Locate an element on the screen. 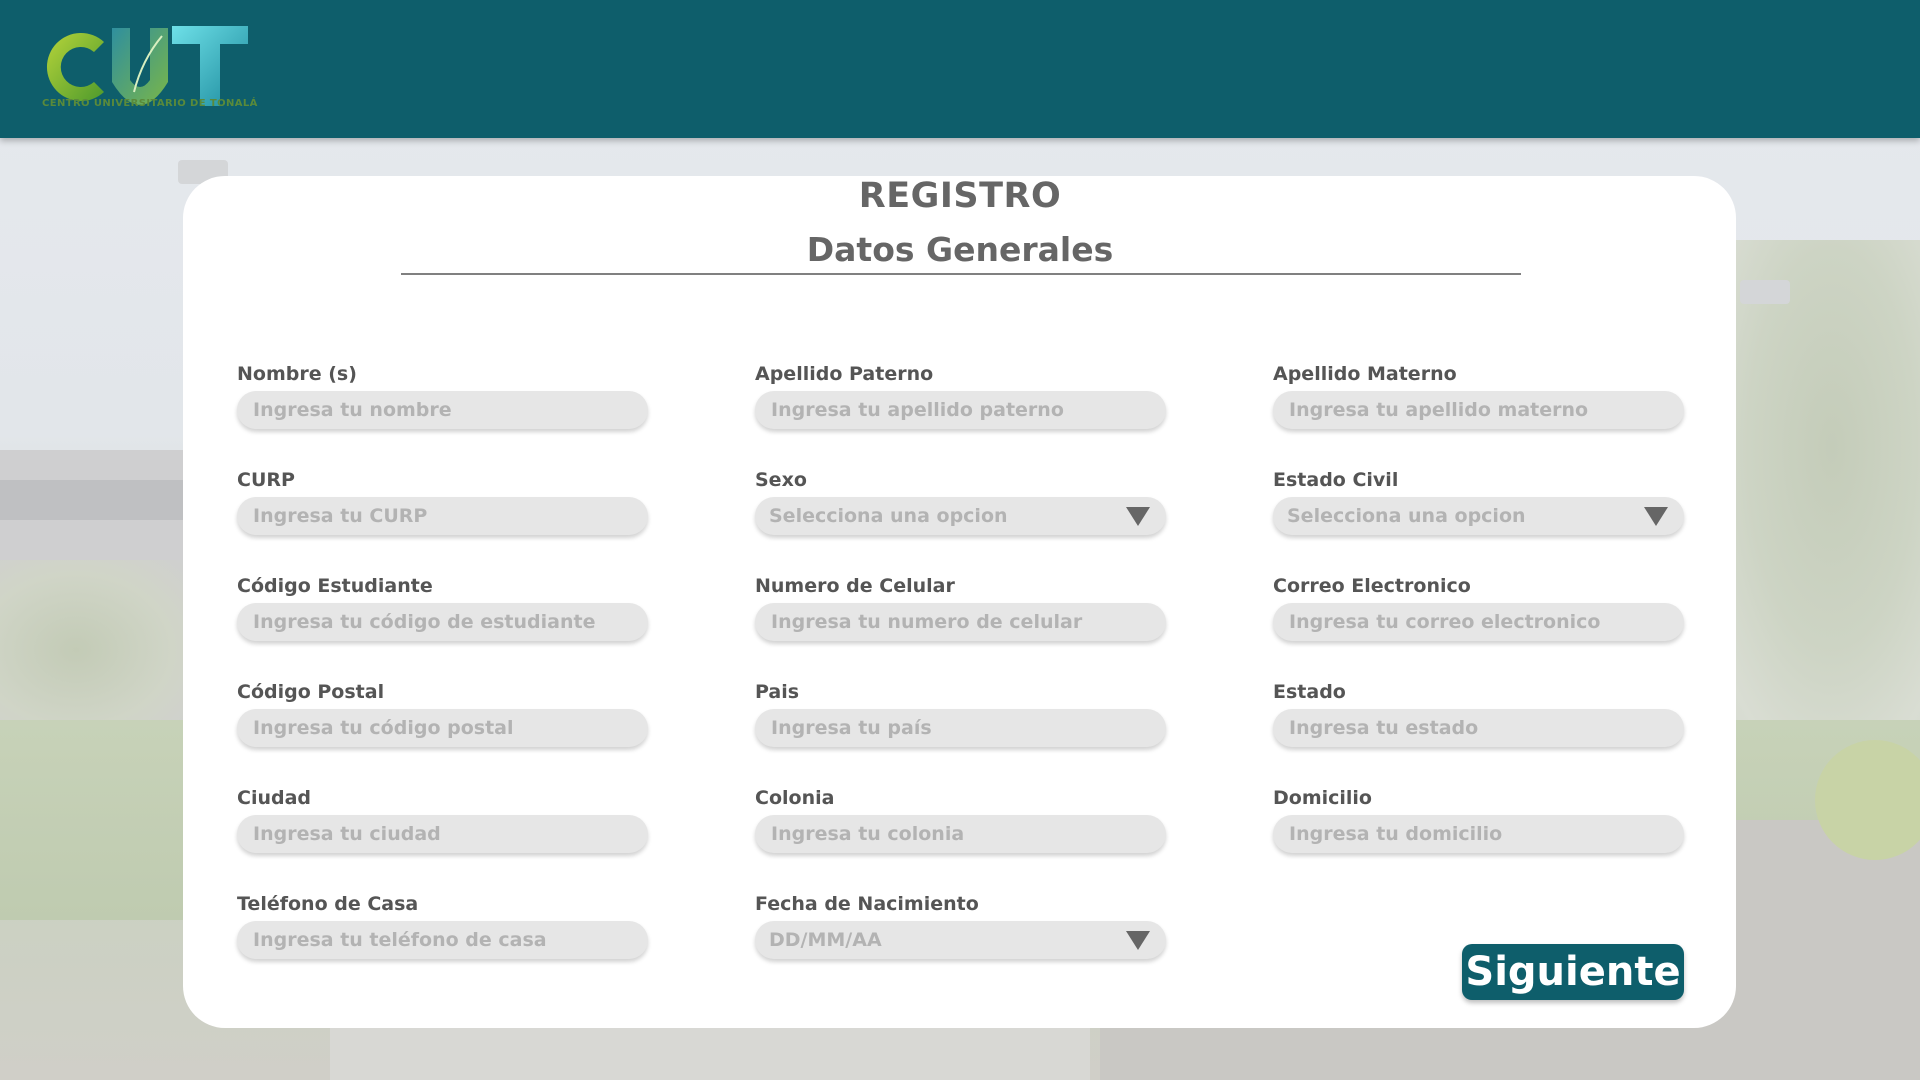 The image size is (1920, 1080). codigo-postal-input: Ingresa tu código postal is located at coordinates (442, 728).